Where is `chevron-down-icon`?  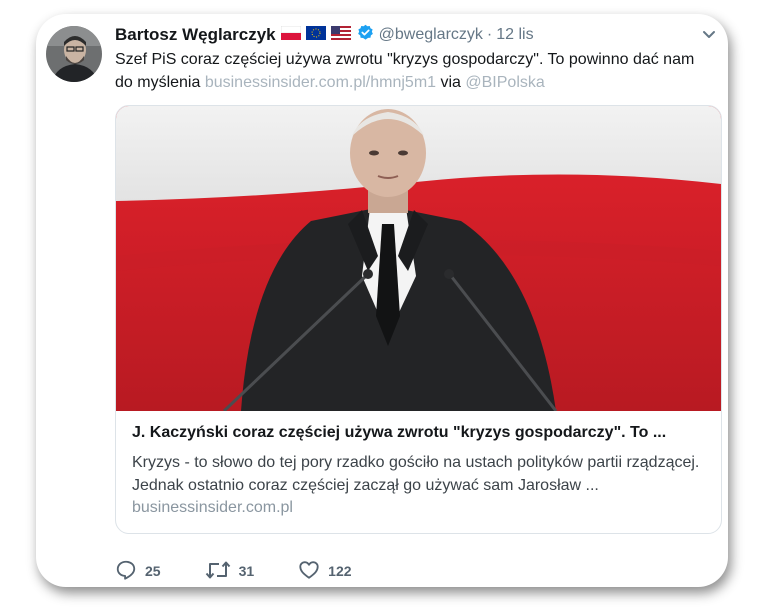
chevron-down-icon is located at coordinates (709, 36).